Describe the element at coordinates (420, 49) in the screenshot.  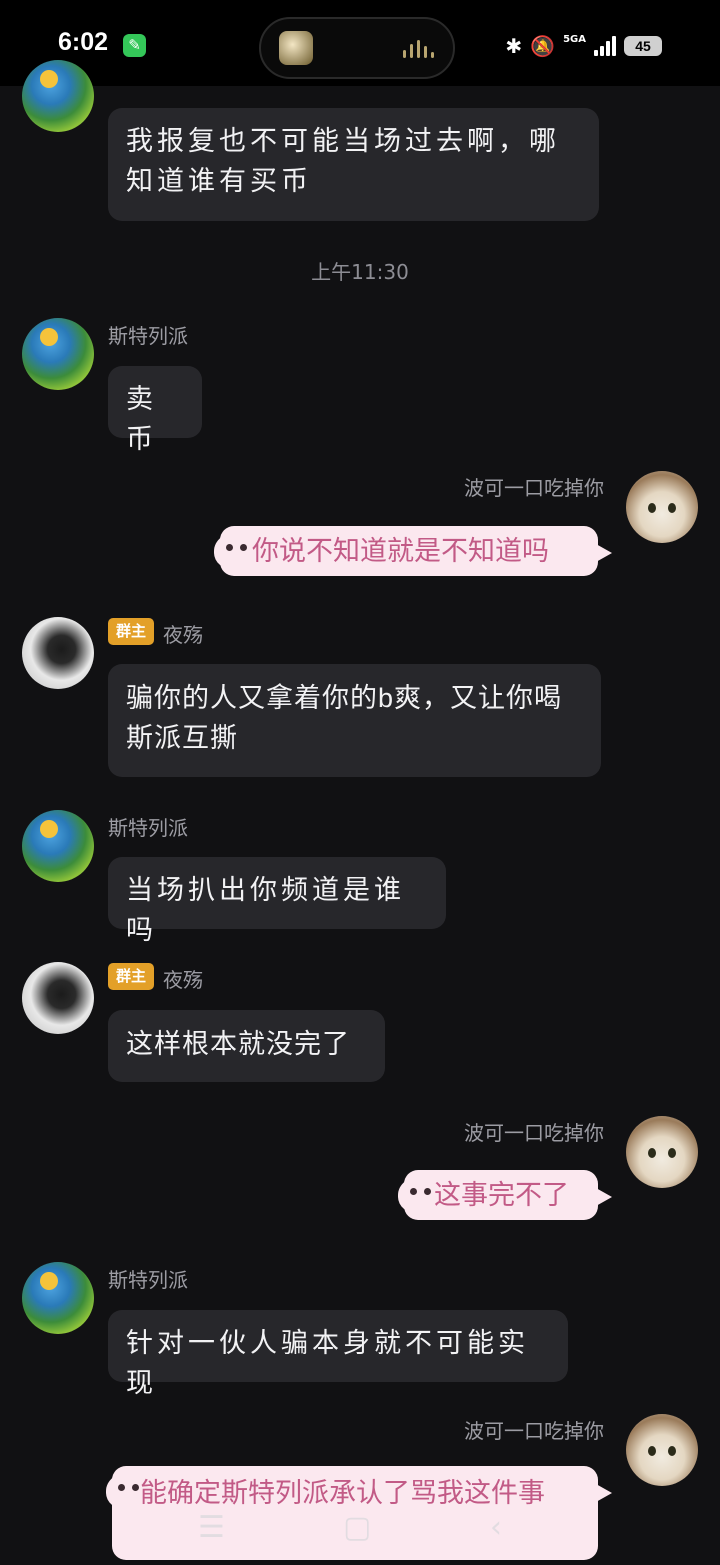
I see `audio-wave-icon` at that location.